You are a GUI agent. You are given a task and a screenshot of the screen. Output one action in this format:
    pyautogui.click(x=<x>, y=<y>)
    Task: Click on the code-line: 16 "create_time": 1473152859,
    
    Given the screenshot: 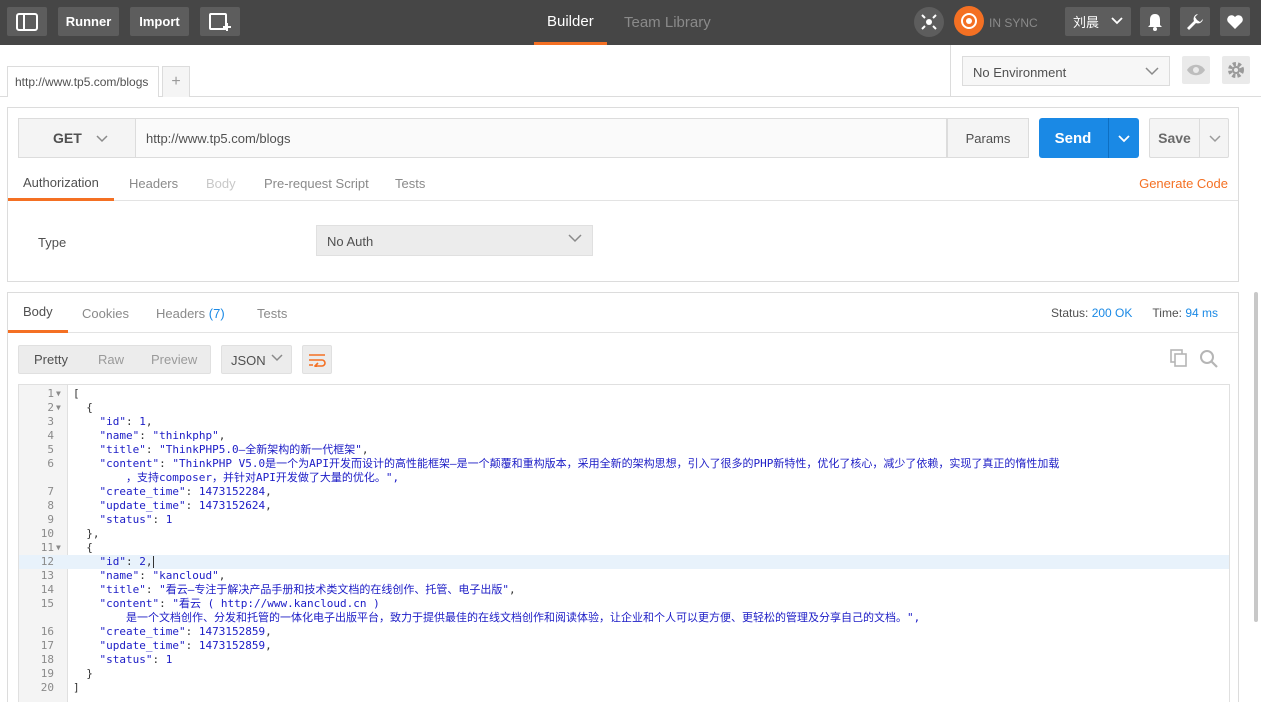 What is the action you would take?
    pyautogui.click(x=624, y=632)
    